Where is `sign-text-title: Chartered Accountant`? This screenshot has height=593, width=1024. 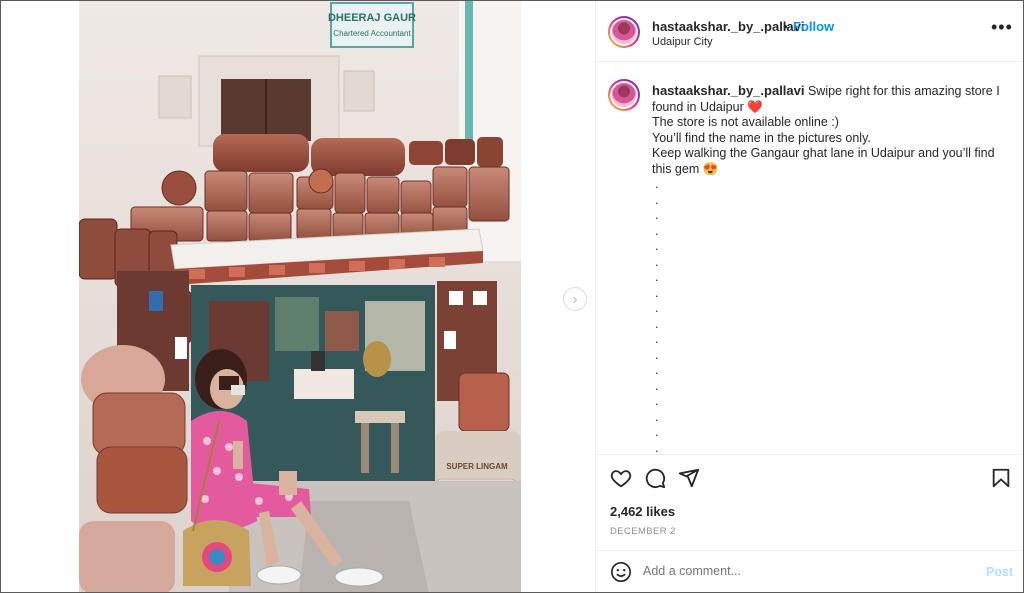 sign-text-title: Chartered Accountant is located at coordinates (372, 33).